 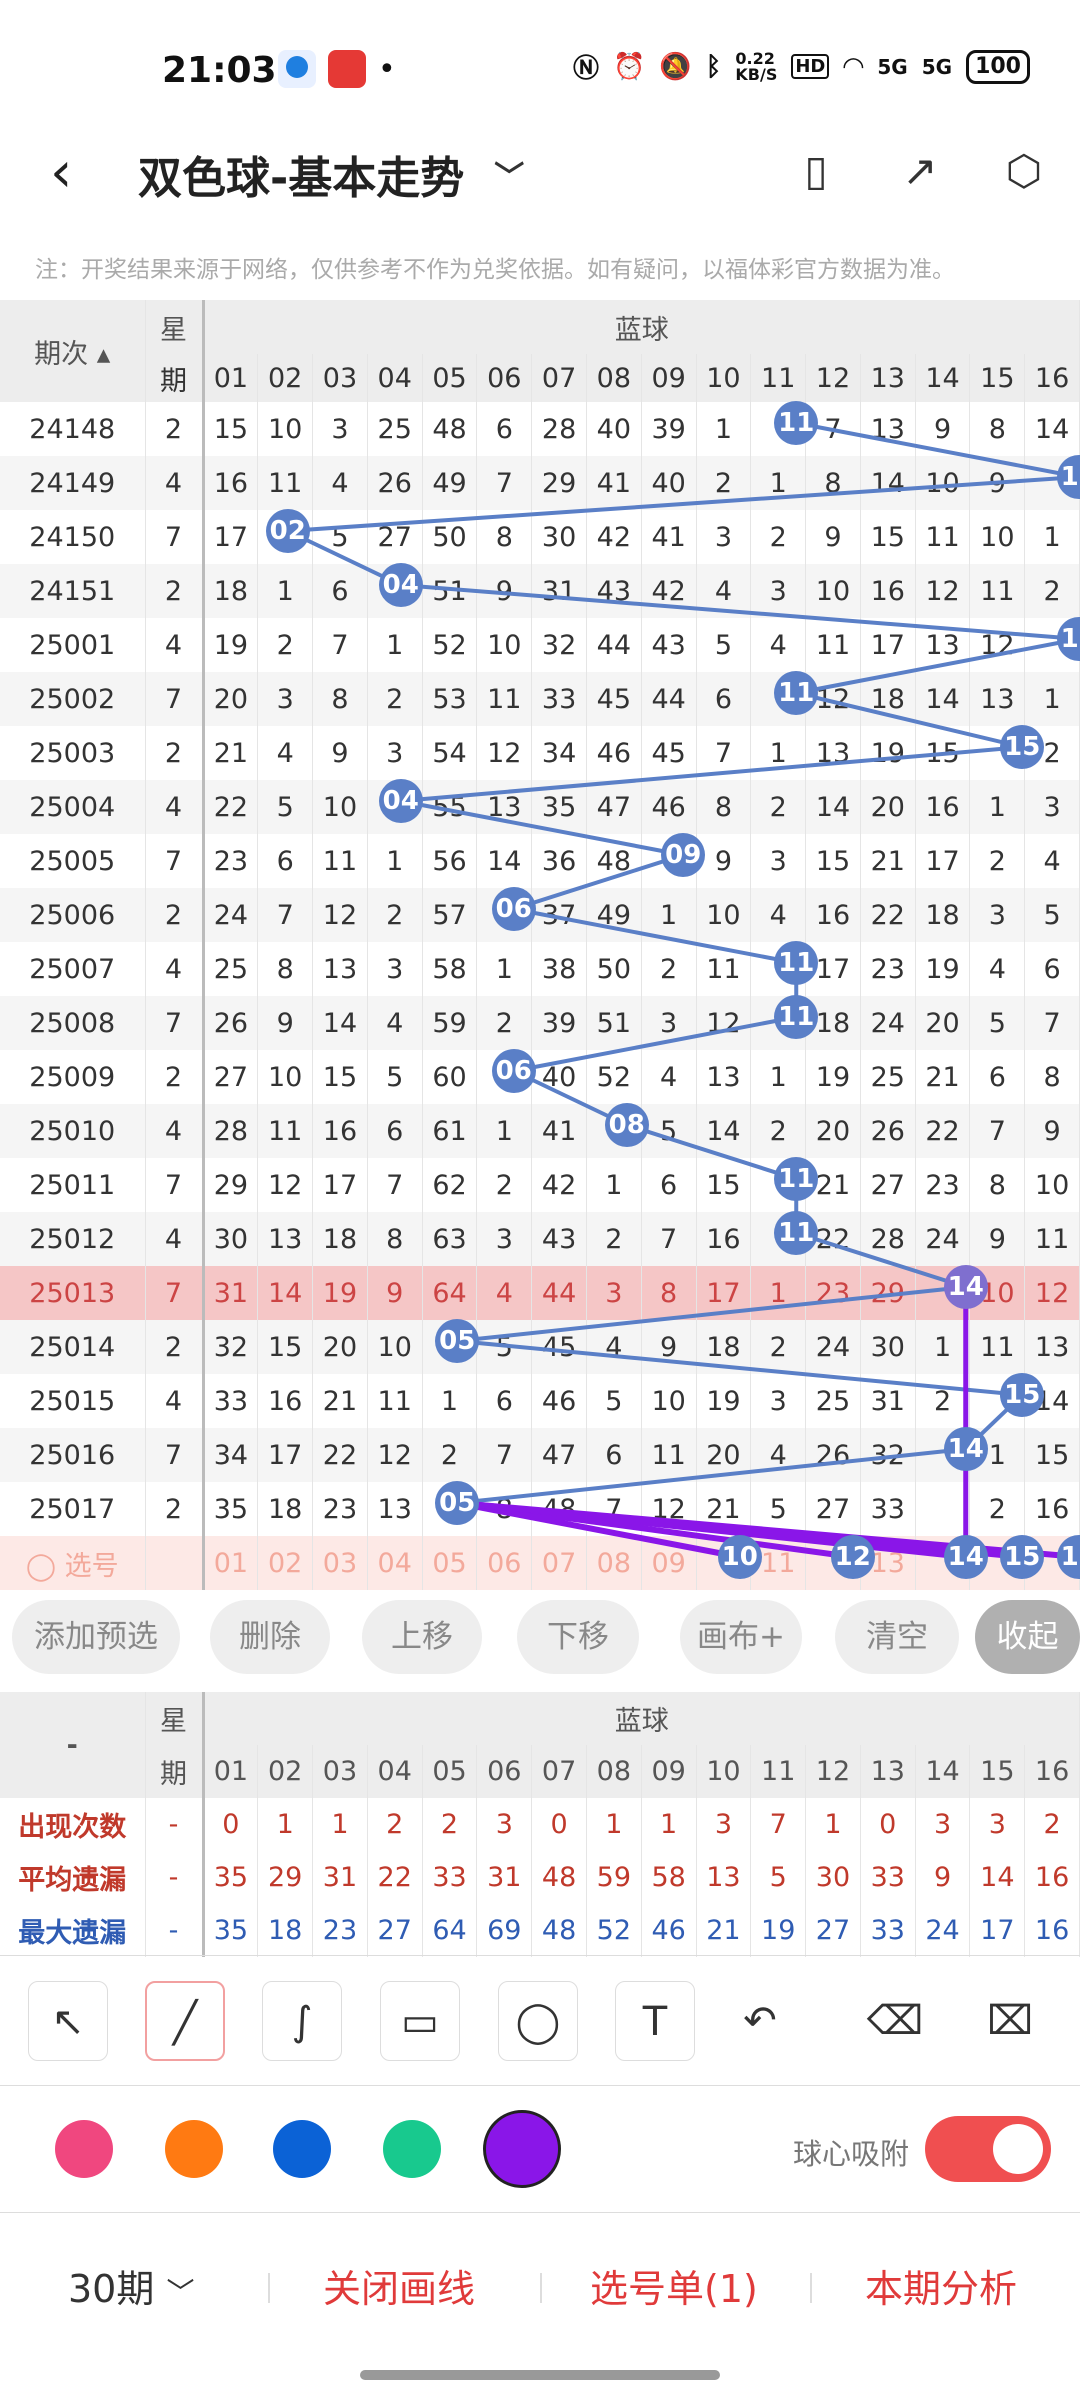 I want to click on stats-label: 平均遗漏, so click(x=73, y=1877).